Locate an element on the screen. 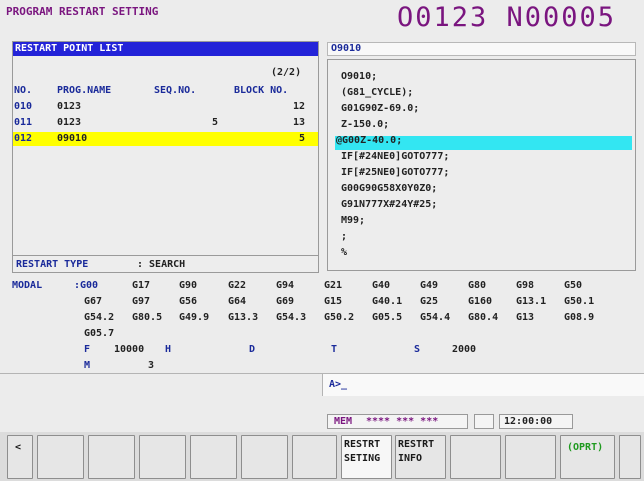 The height and width of the screenshot is (481, 644). program-line: G91N777X#24Y#25; is located at coordinates (389, 204).